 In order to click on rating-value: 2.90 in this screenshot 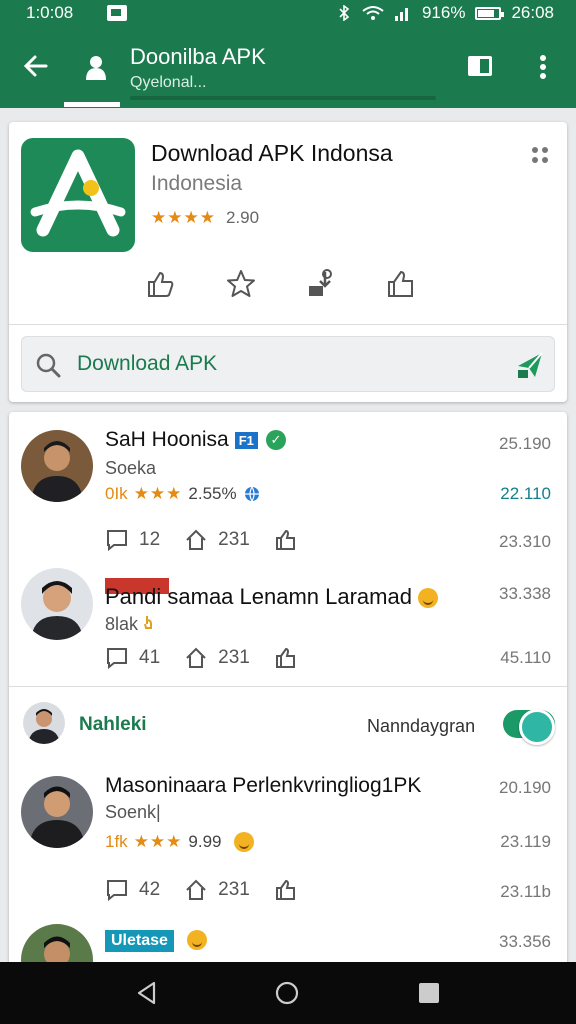, I will do `click(242, 217)`.